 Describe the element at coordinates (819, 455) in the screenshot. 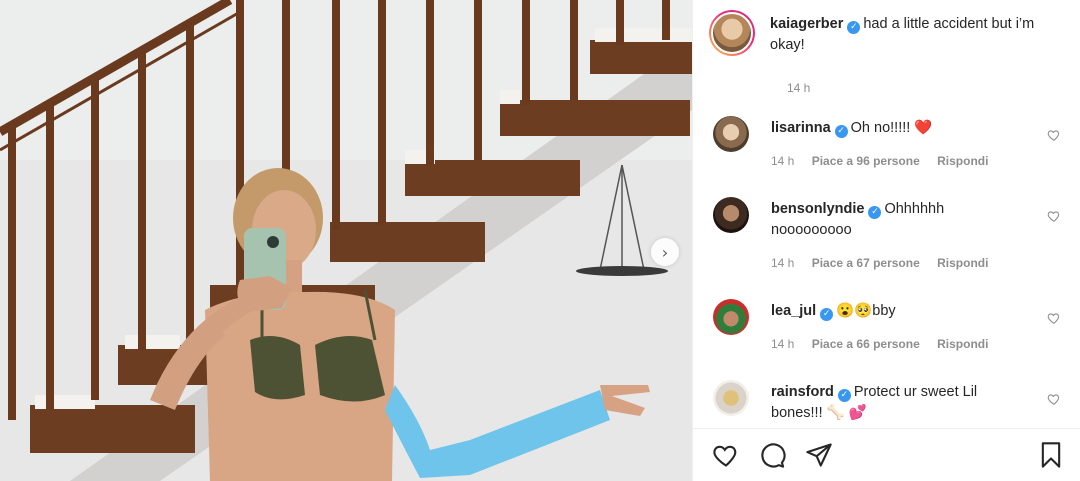

I see `paper-plane-icon` at that location.